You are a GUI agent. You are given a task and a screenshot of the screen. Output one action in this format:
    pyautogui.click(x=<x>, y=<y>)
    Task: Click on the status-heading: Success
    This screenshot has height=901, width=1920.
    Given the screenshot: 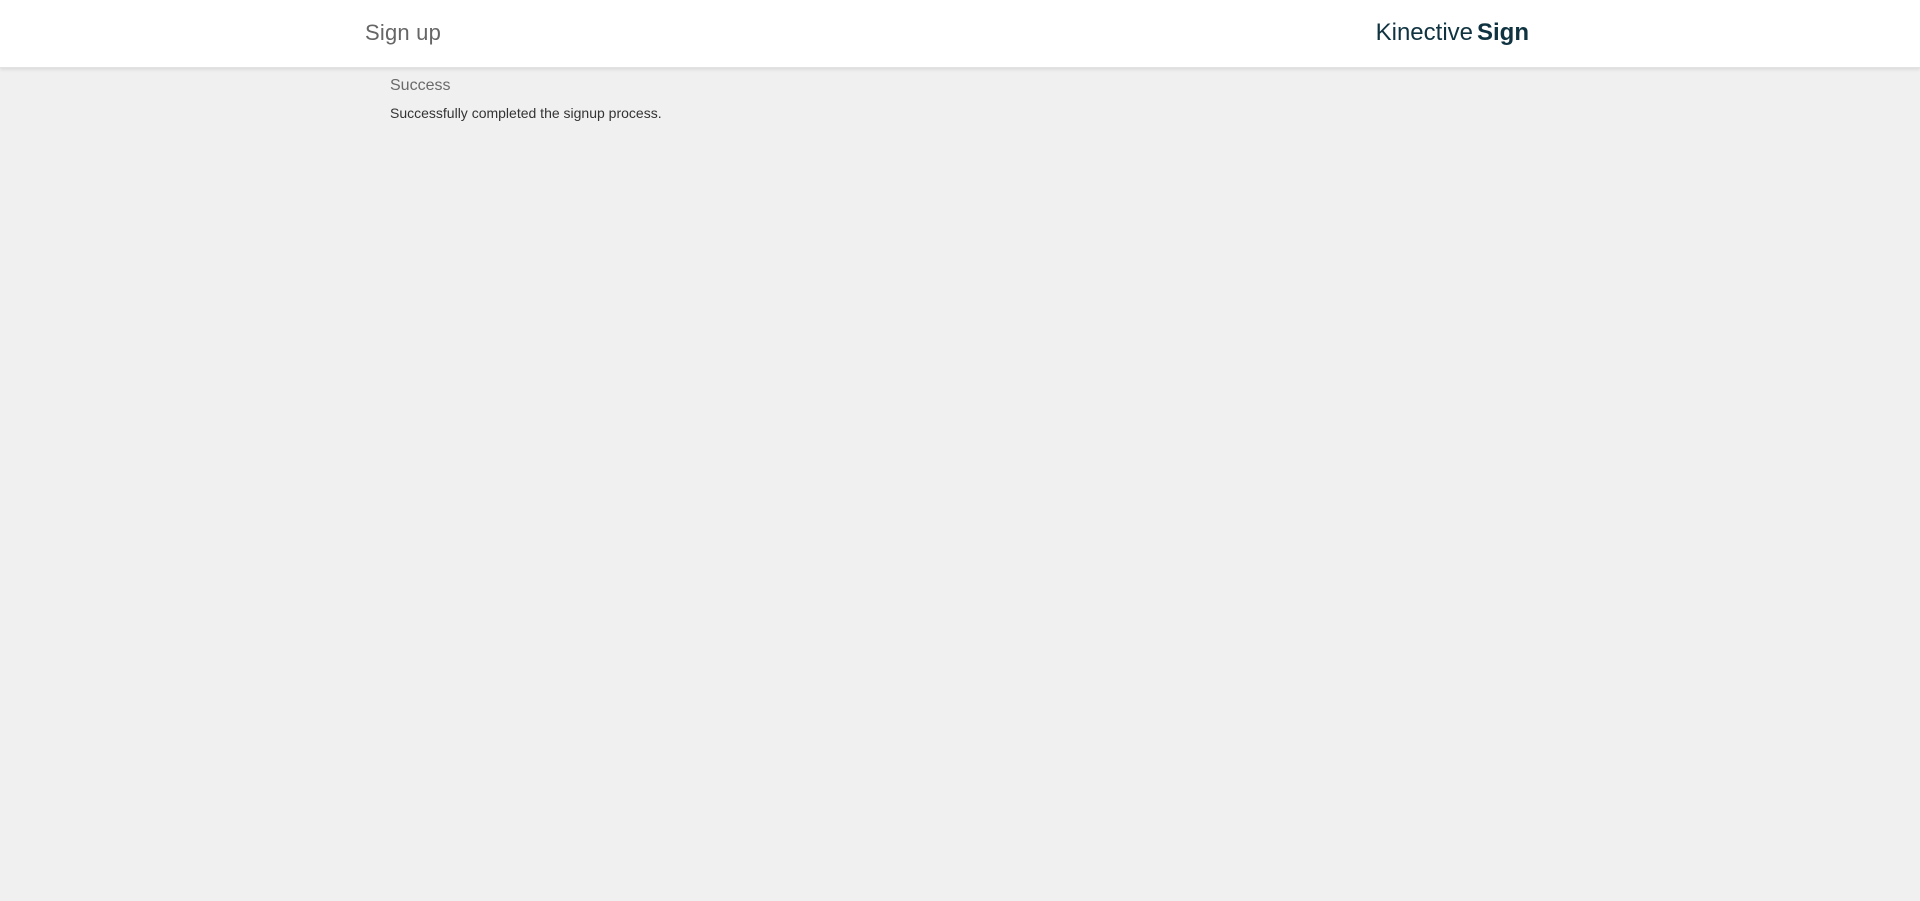 What is the action you would take?
    pyautogui.click(x=420, y=85)
    